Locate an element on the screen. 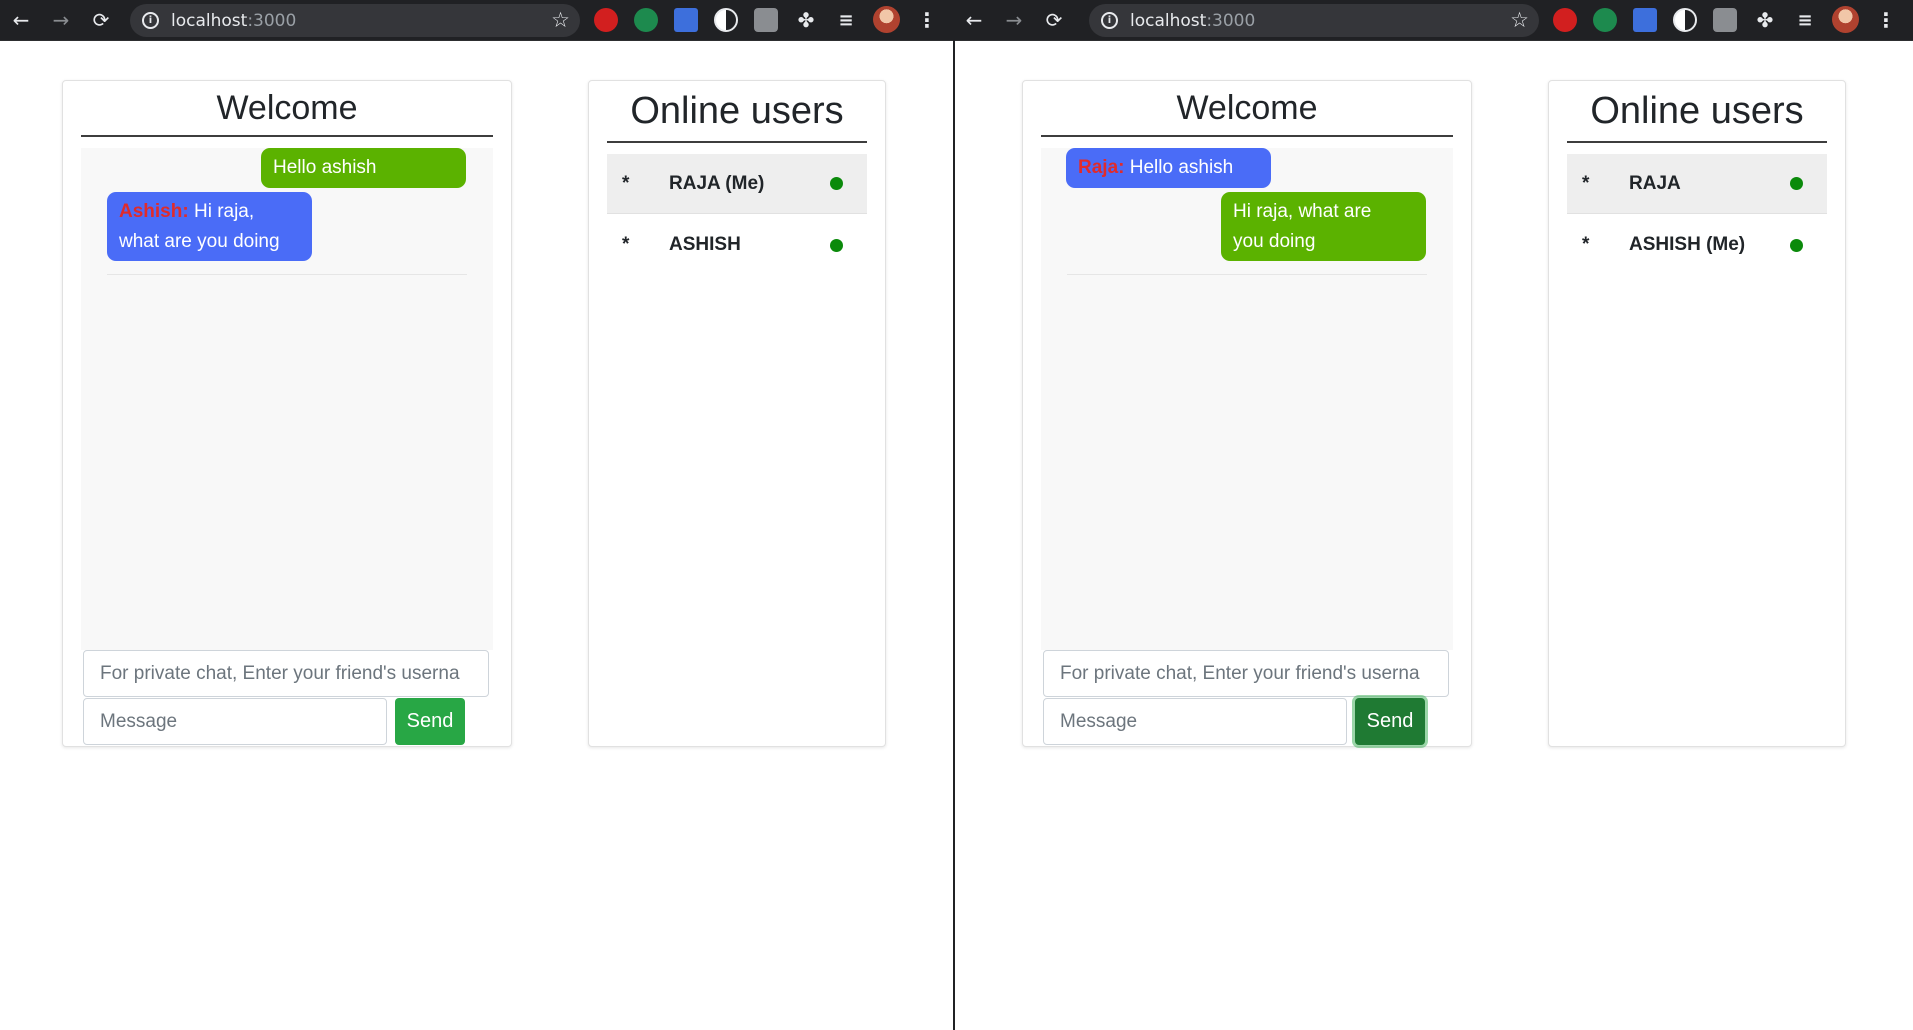  message-text: Hi raja, what are is located at coordinates (1302, 211).